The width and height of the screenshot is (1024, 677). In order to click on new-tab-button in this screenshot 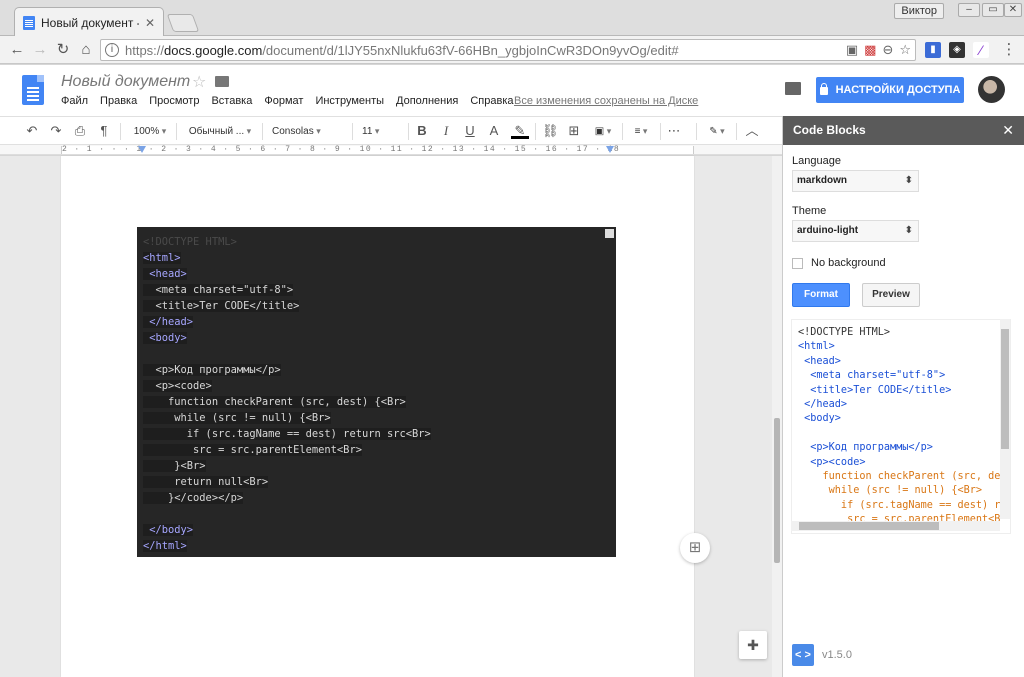, I will do `click(183, 23)`.